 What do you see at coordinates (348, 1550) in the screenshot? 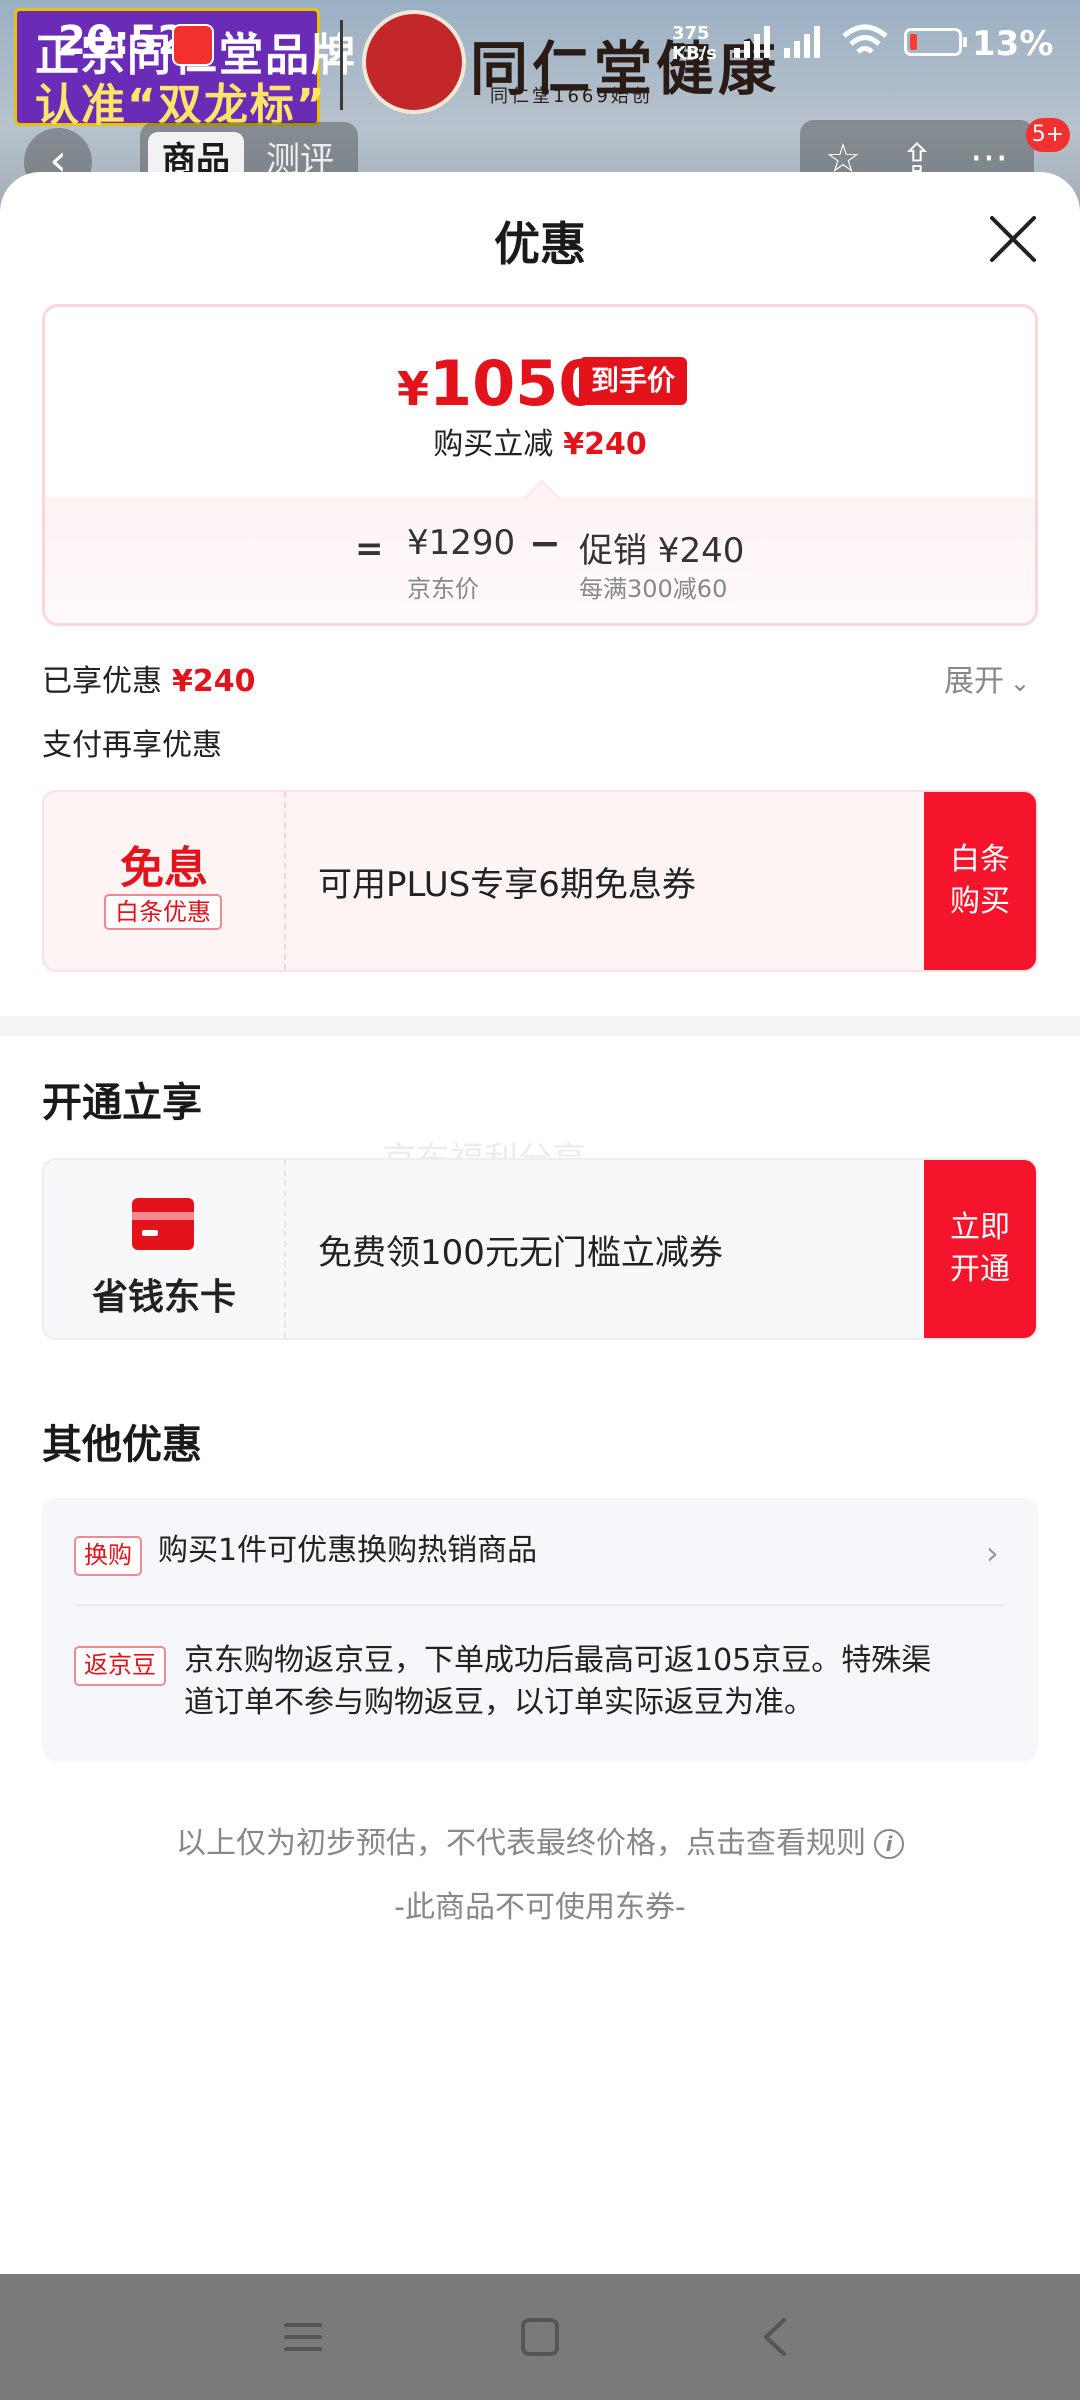
I see `trade-in-text: 购买1件可优惠换购热销商品` at bounding box center [348, 1550].